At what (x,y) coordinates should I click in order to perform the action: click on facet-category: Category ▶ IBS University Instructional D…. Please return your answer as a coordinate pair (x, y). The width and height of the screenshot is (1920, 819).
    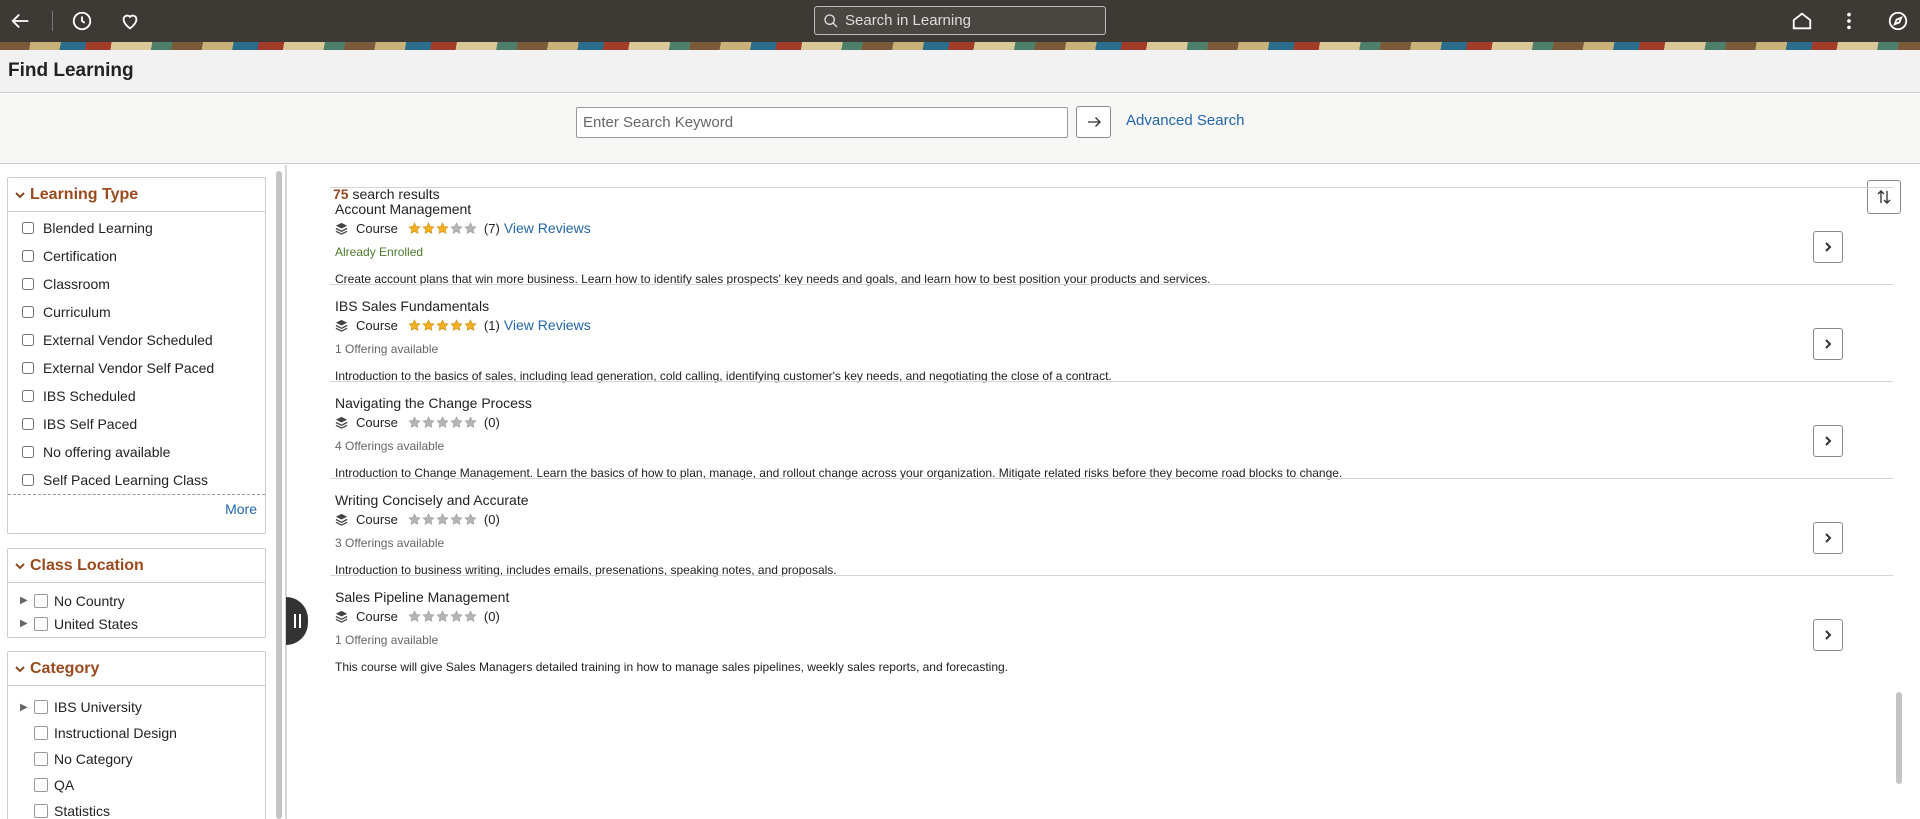
    Looking at the image, I should click on (136, 735).